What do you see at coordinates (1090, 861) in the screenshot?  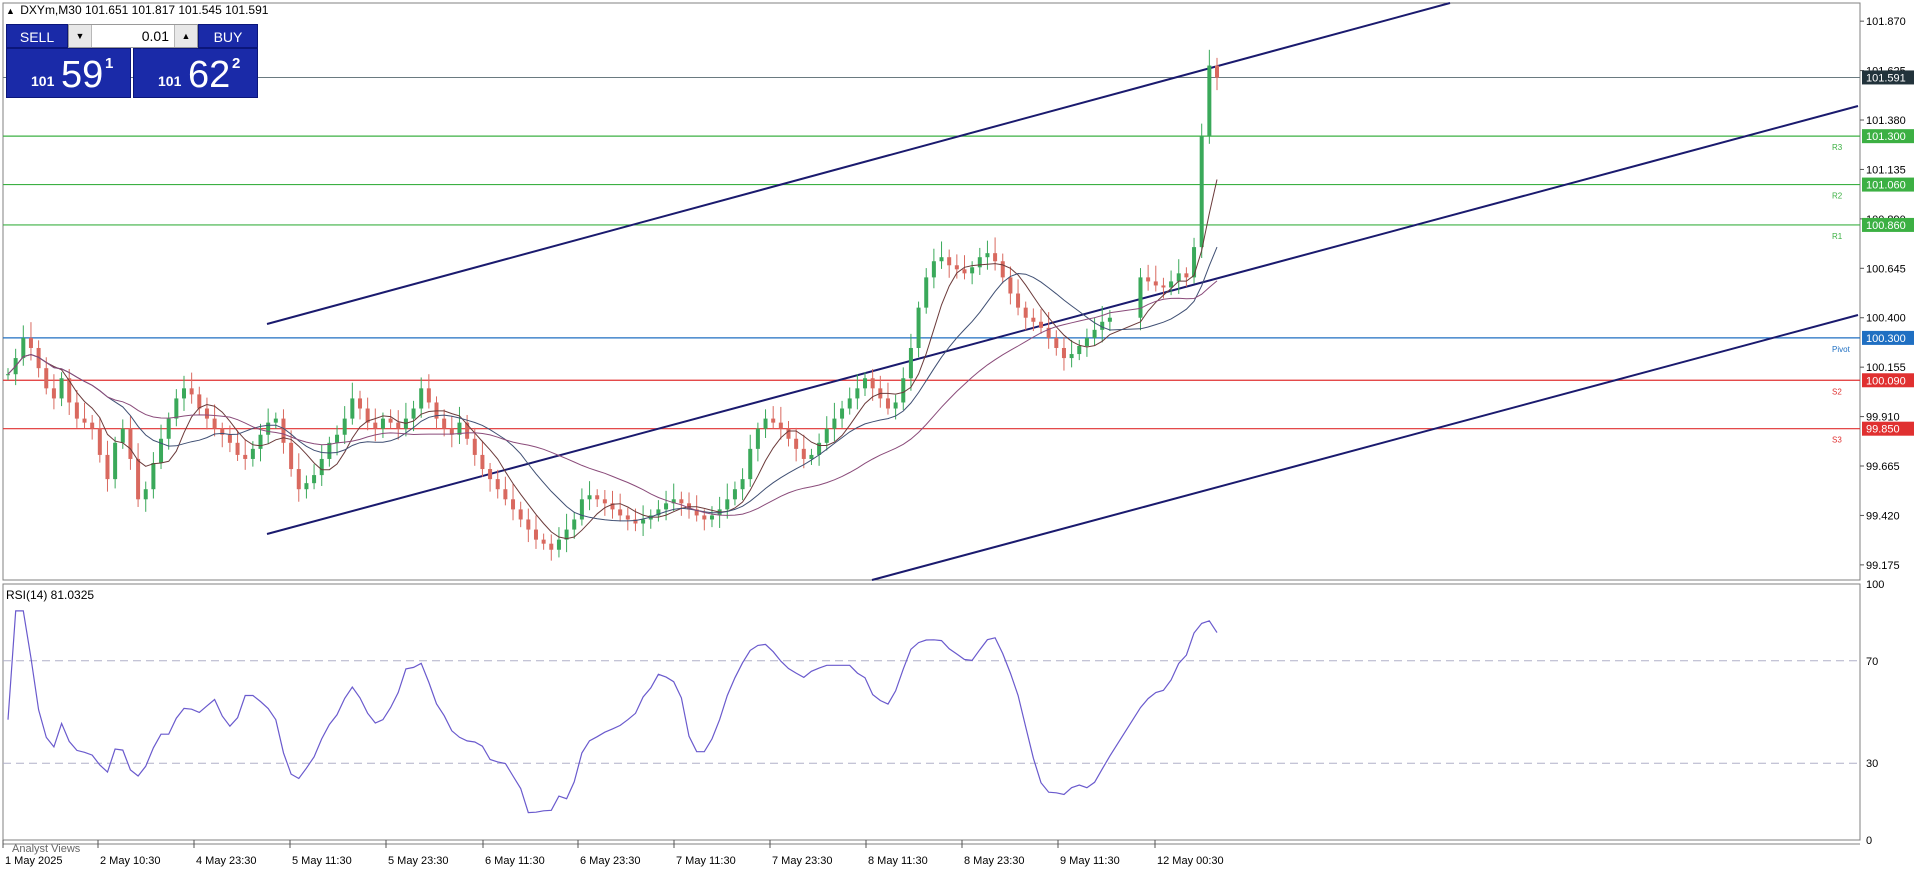 I see `x-tick-label: 9 May 11:30` at bounding box center [1090, 861].